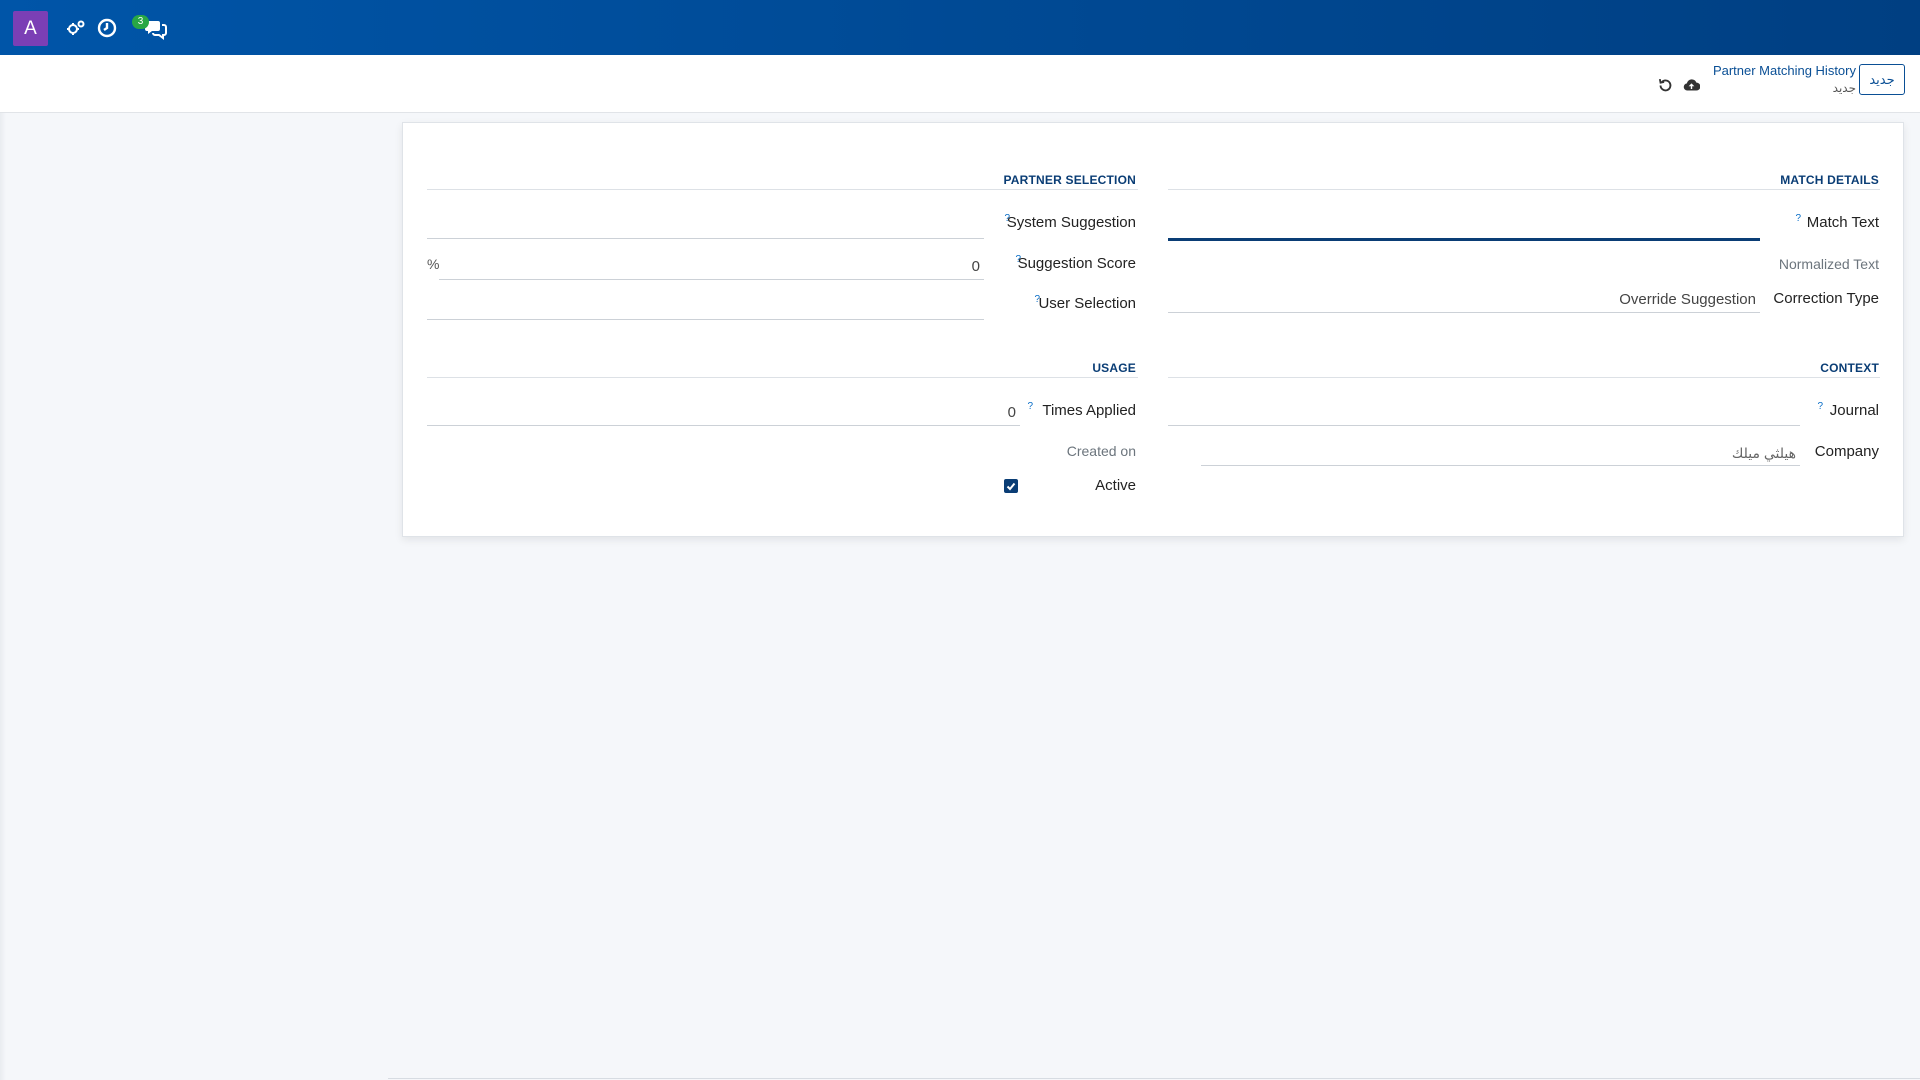 The image size is (1920, 1080). I want to click on section-title-partner-selection: PARTNER SELECTION, so click(1069, 180).